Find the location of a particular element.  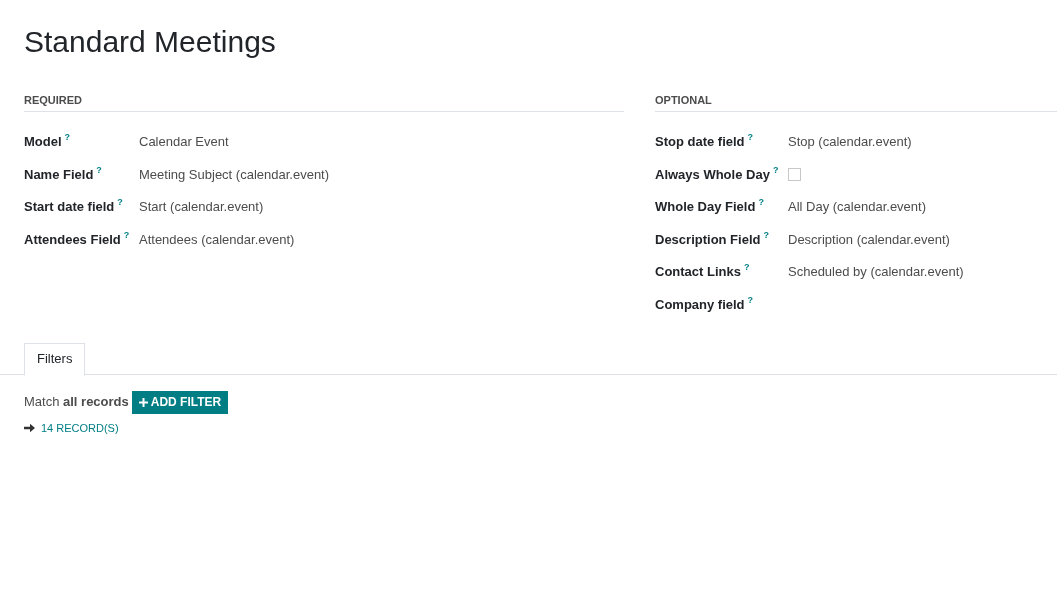

section-heading: REQUIRED is located at coordinates (324, 102).